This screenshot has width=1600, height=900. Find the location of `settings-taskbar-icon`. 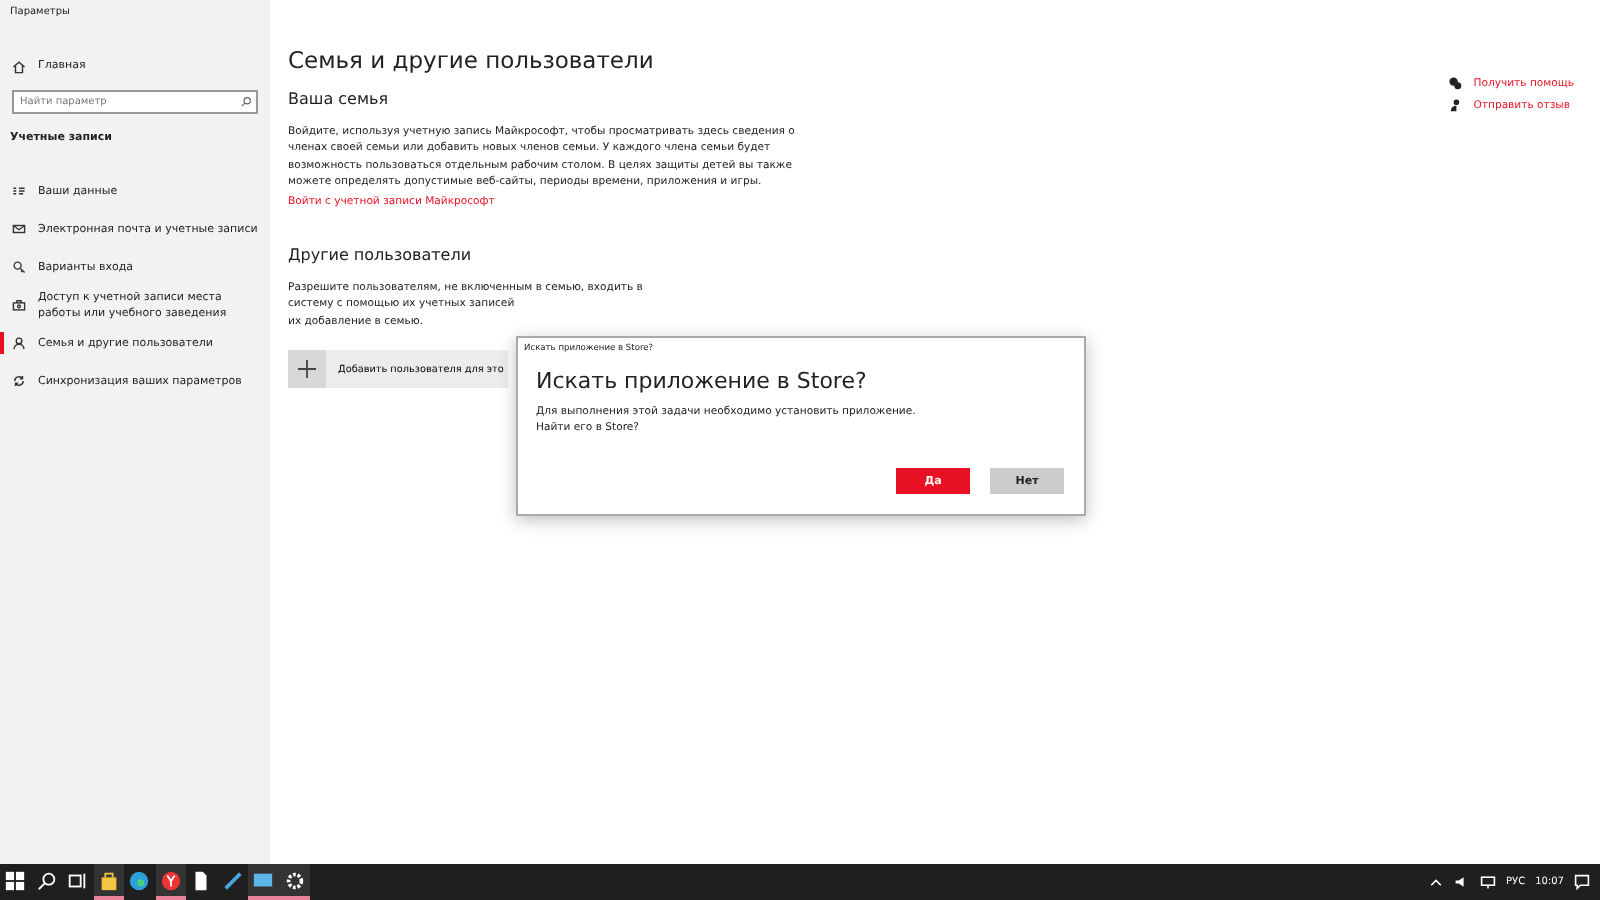

settings-taskbar-icon is located at coordinates (294, 882).